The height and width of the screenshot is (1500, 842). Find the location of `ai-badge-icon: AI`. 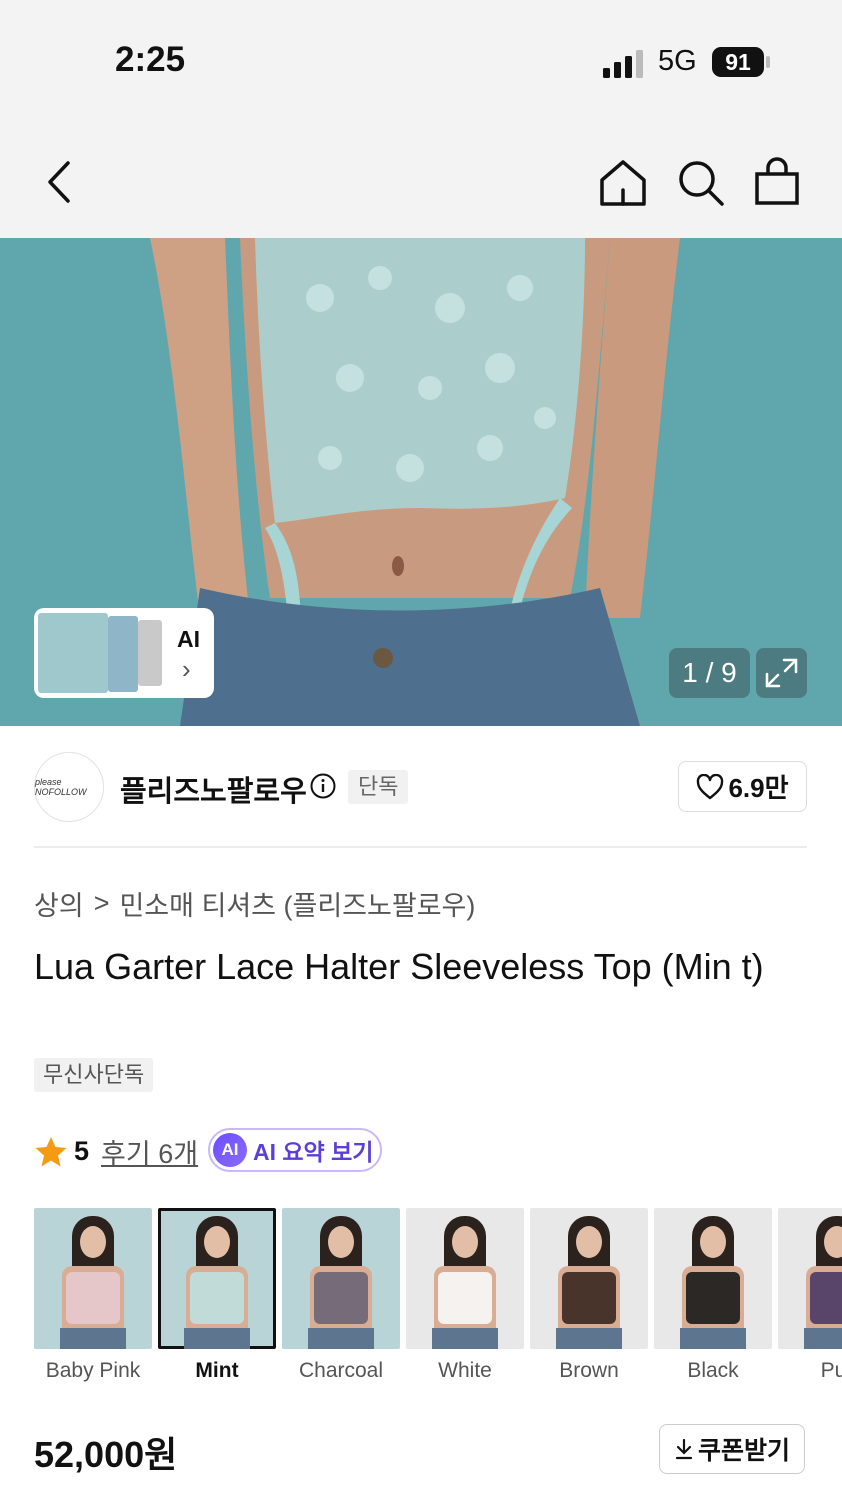

ai-badge-icon: AI is located at coordinates (230, 1150).